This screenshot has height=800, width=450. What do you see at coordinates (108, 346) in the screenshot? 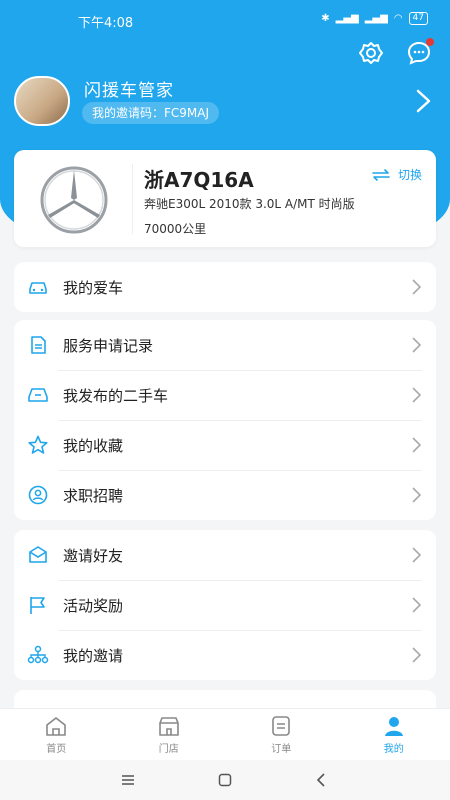
I see `menu-item-label: 服务申请记录` at bounding box center [108, 346].